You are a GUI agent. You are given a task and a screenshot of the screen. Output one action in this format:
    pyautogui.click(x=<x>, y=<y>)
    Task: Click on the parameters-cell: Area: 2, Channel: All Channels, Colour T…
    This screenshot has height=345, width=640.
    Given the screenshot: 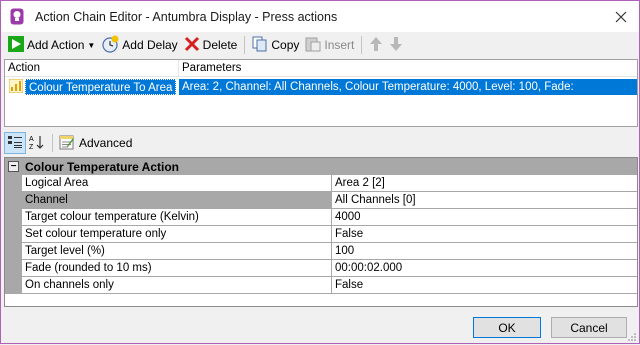 What is the action you would take?
    pyautogui.click(x=408, y=94)
    